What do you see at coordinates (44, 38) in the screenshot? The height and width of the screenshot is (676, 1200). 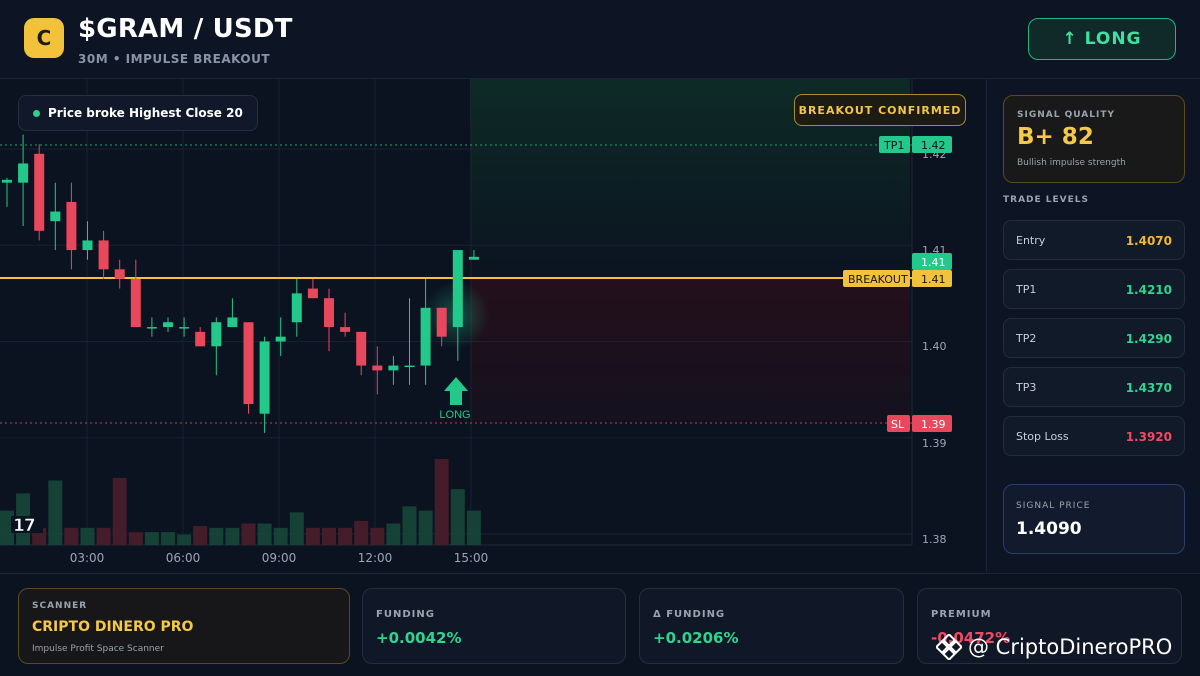 I see `app-logo: C` at bounding box center [44, 38].